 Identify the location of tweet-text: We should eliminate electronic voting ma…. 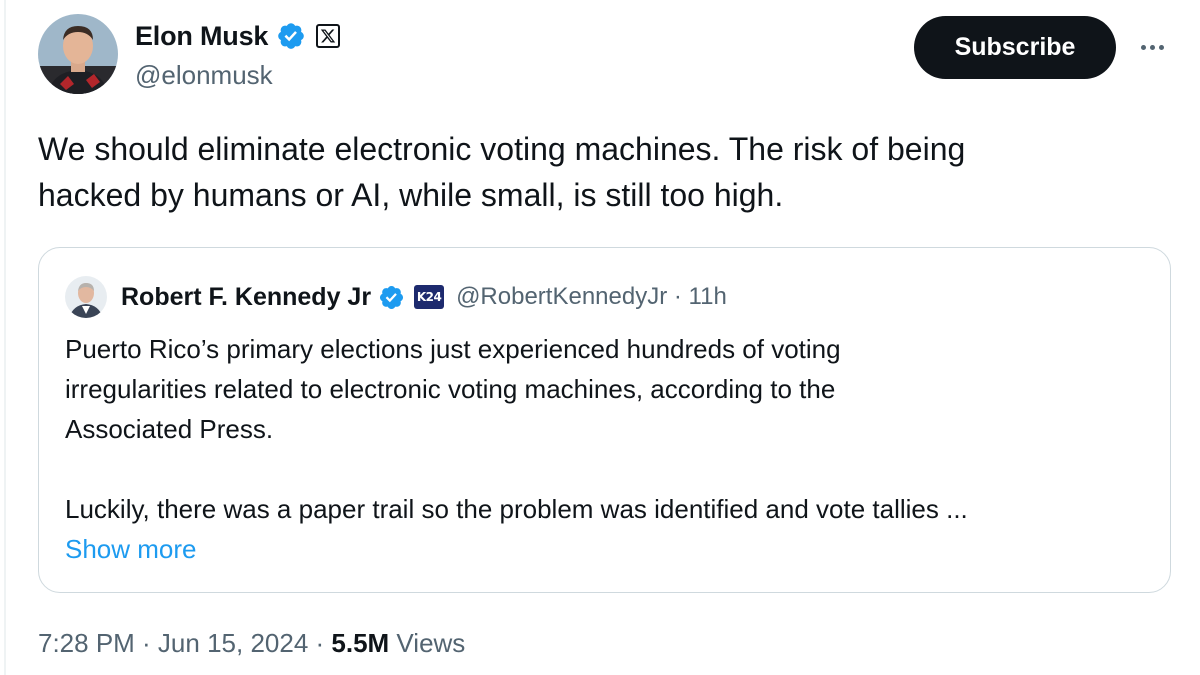
(588, 172).